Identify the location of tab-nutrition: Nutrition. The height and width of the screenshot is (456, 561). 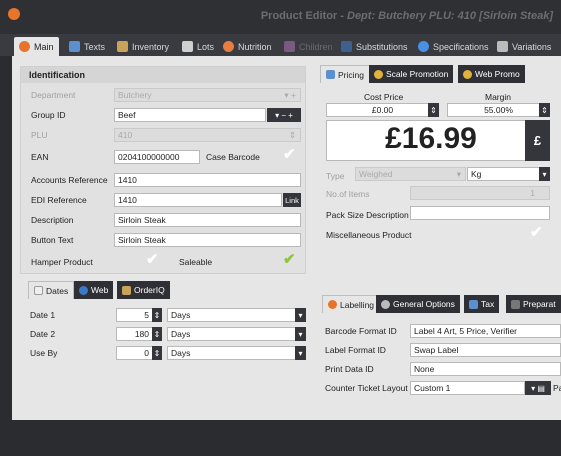
(247, 46).